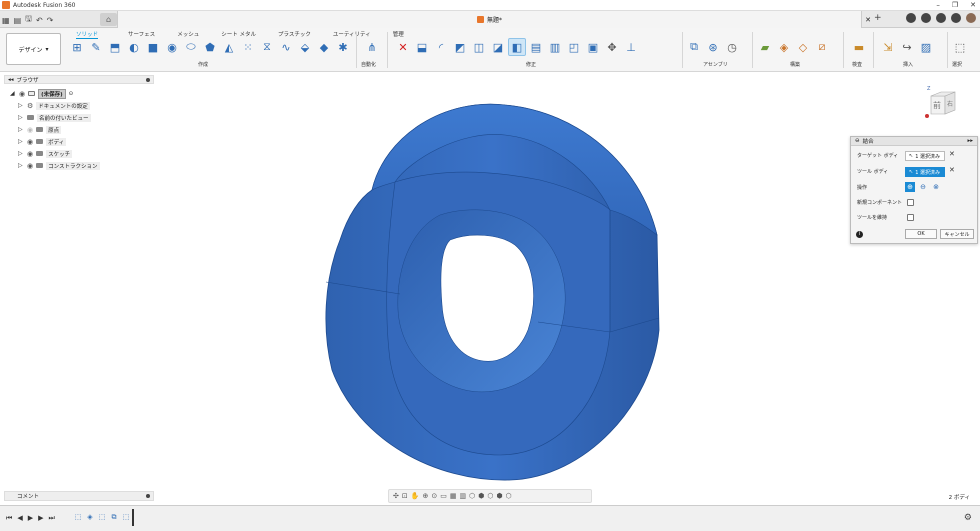  Describe the element at coordinates (868, 20) in the screenshot. I see `close-tab-icon: ✕` at that location.